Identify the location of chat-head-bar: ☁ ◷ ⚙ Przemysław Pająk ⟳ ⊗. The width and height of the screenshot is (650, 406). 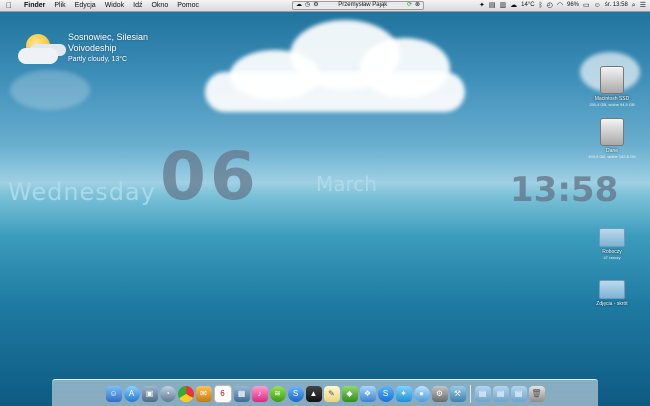
(358, 5).